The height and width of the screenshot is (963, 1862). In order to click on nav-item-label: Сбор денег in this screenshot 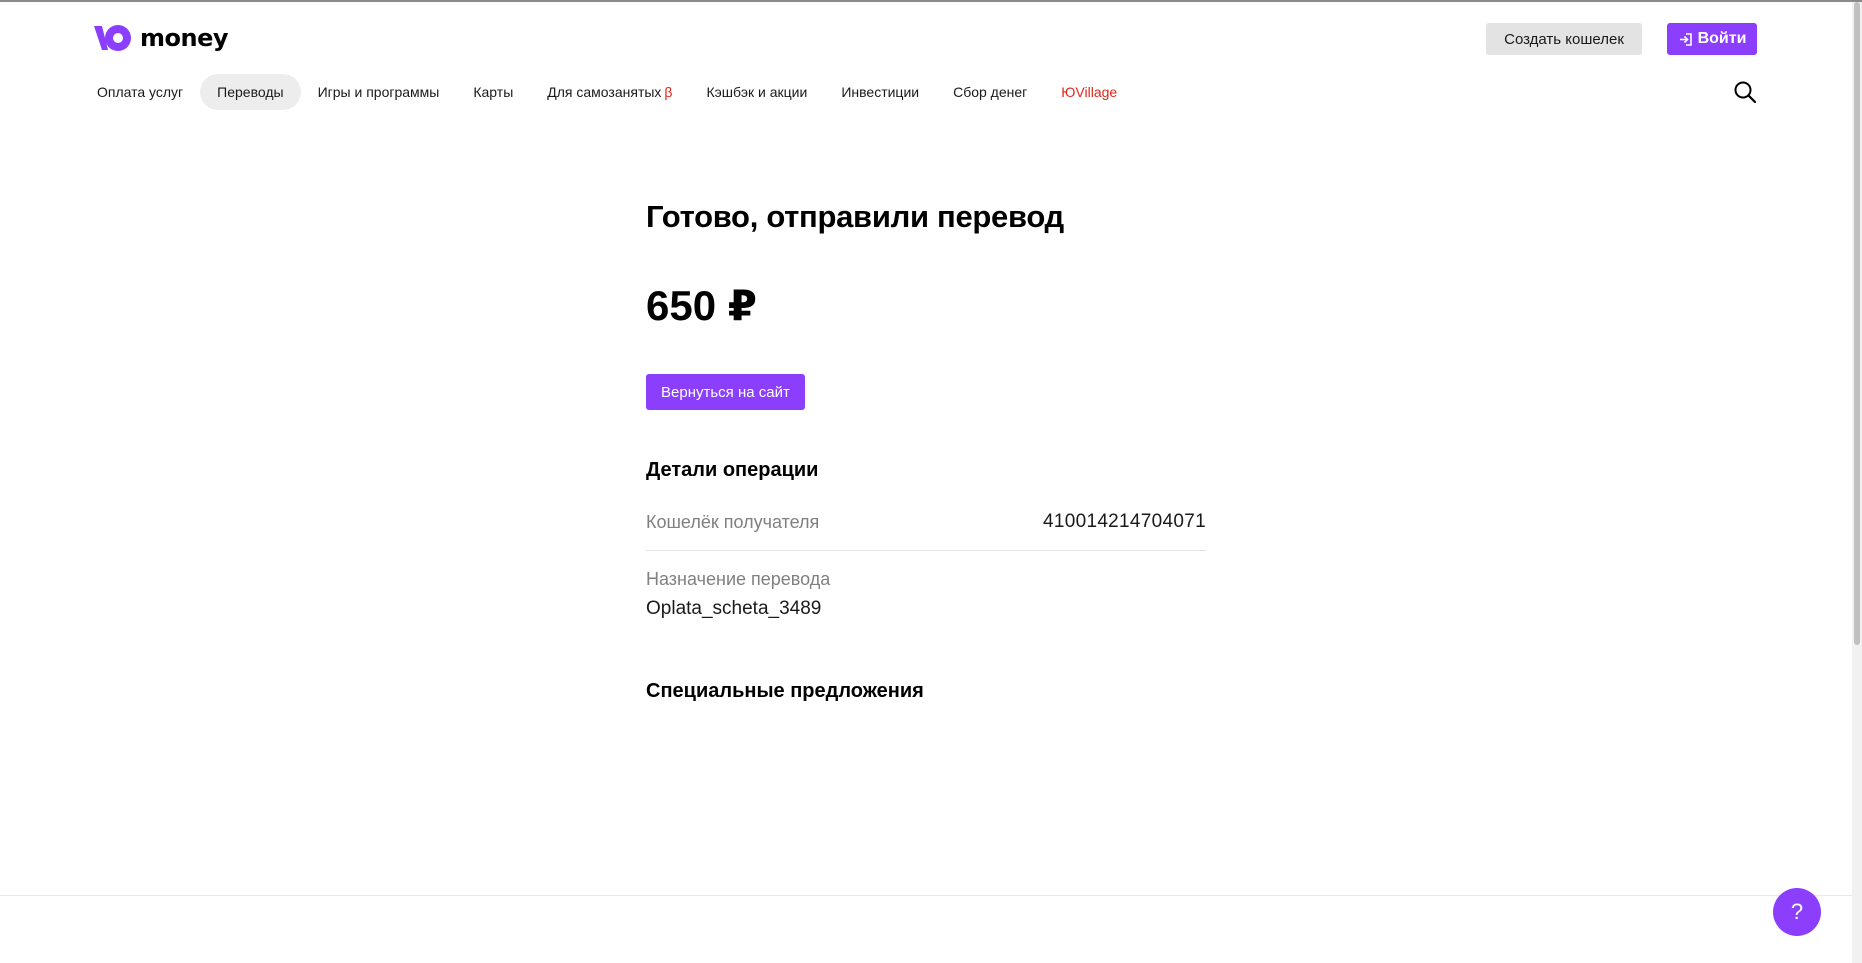, I will do `click(990, 92)`.